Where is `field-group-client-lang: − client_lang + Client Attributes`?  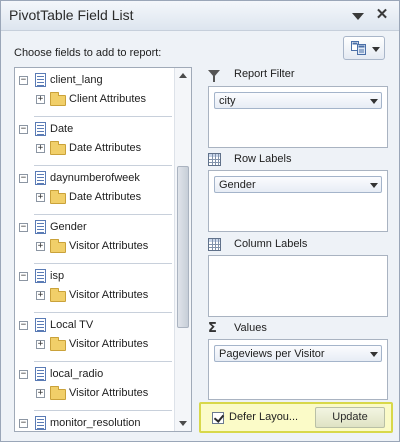 field-group-client-lang: − client_lang + Client Attributes is located at coordinates (95, 95).